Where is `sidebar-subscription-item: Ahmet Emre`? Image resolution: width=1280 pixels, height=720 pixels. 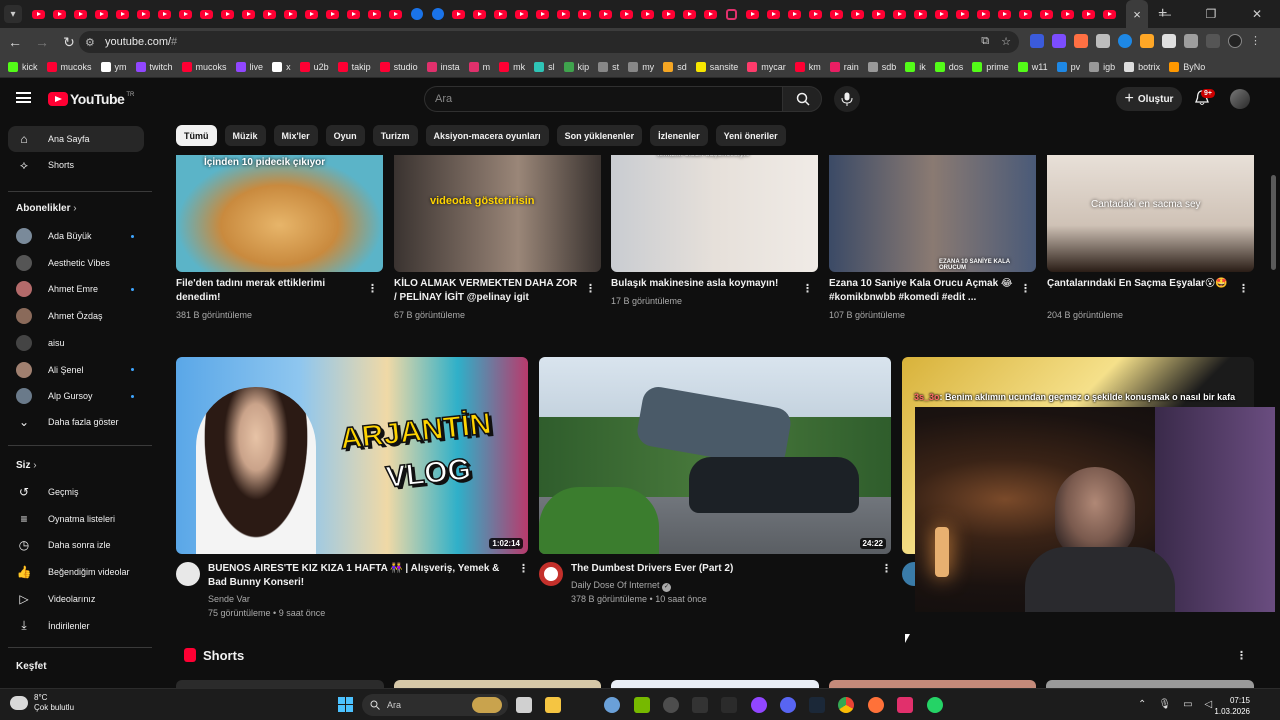
sidebar-subscription-item: Ahmet Emre is located at coordinates (76, 289).